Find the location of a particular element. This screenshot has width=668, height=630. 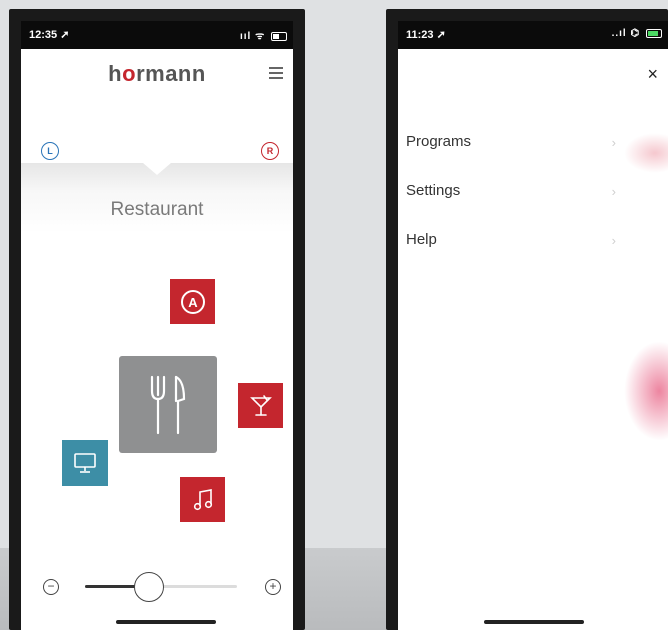

music-note-icon is located at coordinates (202, 499).